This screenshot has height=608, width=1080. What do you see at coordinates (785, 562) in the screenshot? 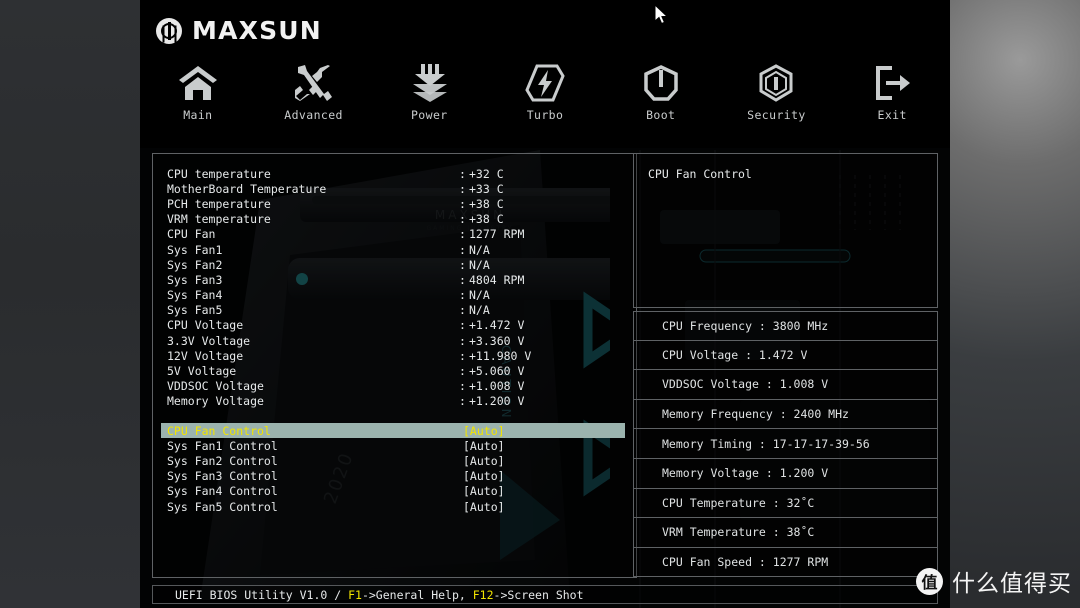
I see `system-info-row: CPU Fan Speed : 1277 RPM` at bounding box center [785, 562].